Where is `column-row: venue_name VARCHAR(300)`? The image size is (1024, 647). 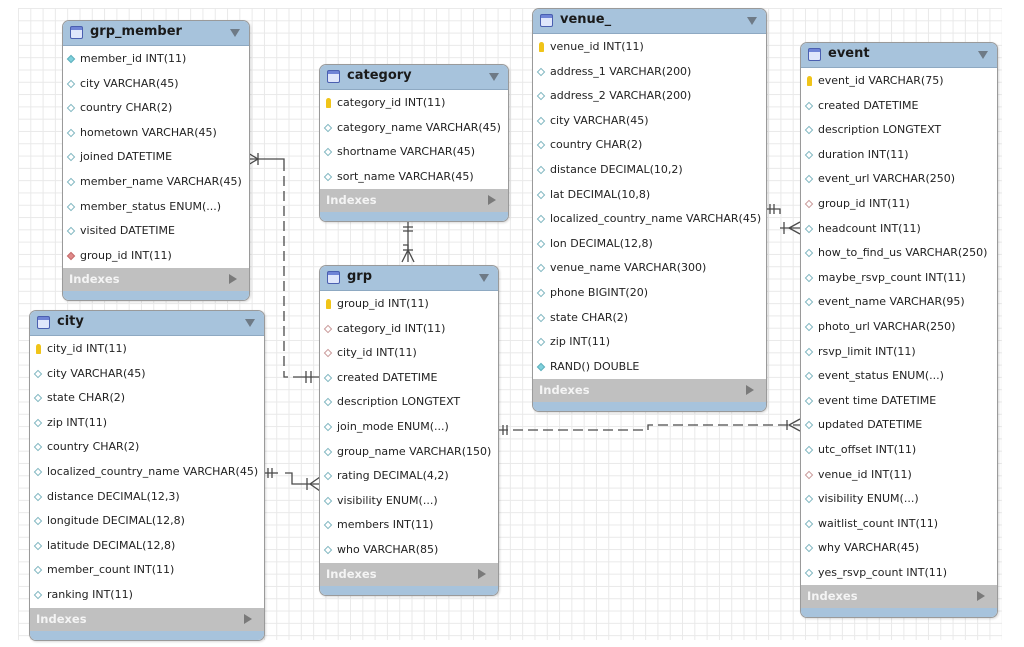
column-row: venue_name VARCHAR(300) is located at coordinates (649, 268).